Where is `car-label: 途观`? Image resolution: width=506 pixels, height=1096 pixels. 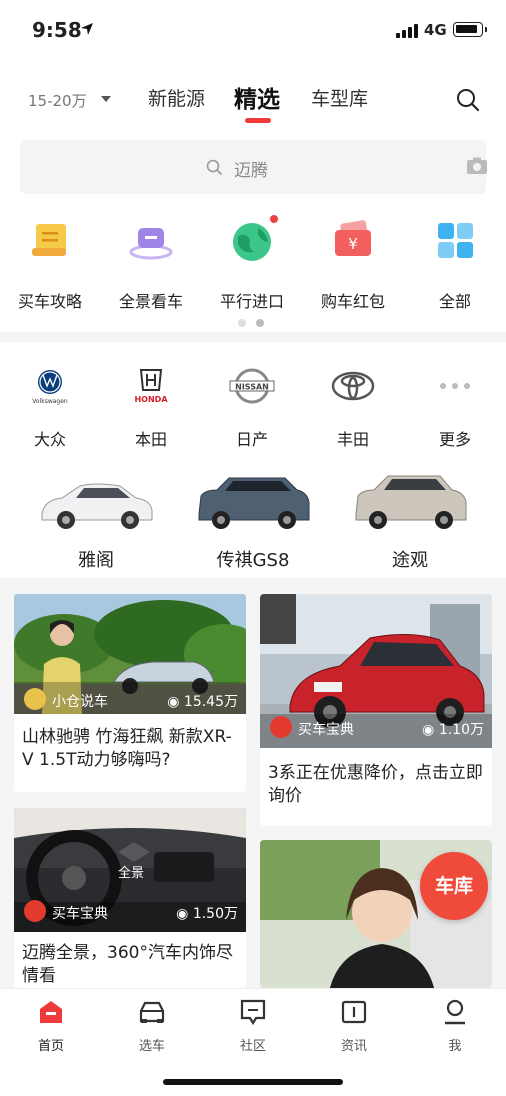 car-label: 途观 is located at coordinates (410, 560).